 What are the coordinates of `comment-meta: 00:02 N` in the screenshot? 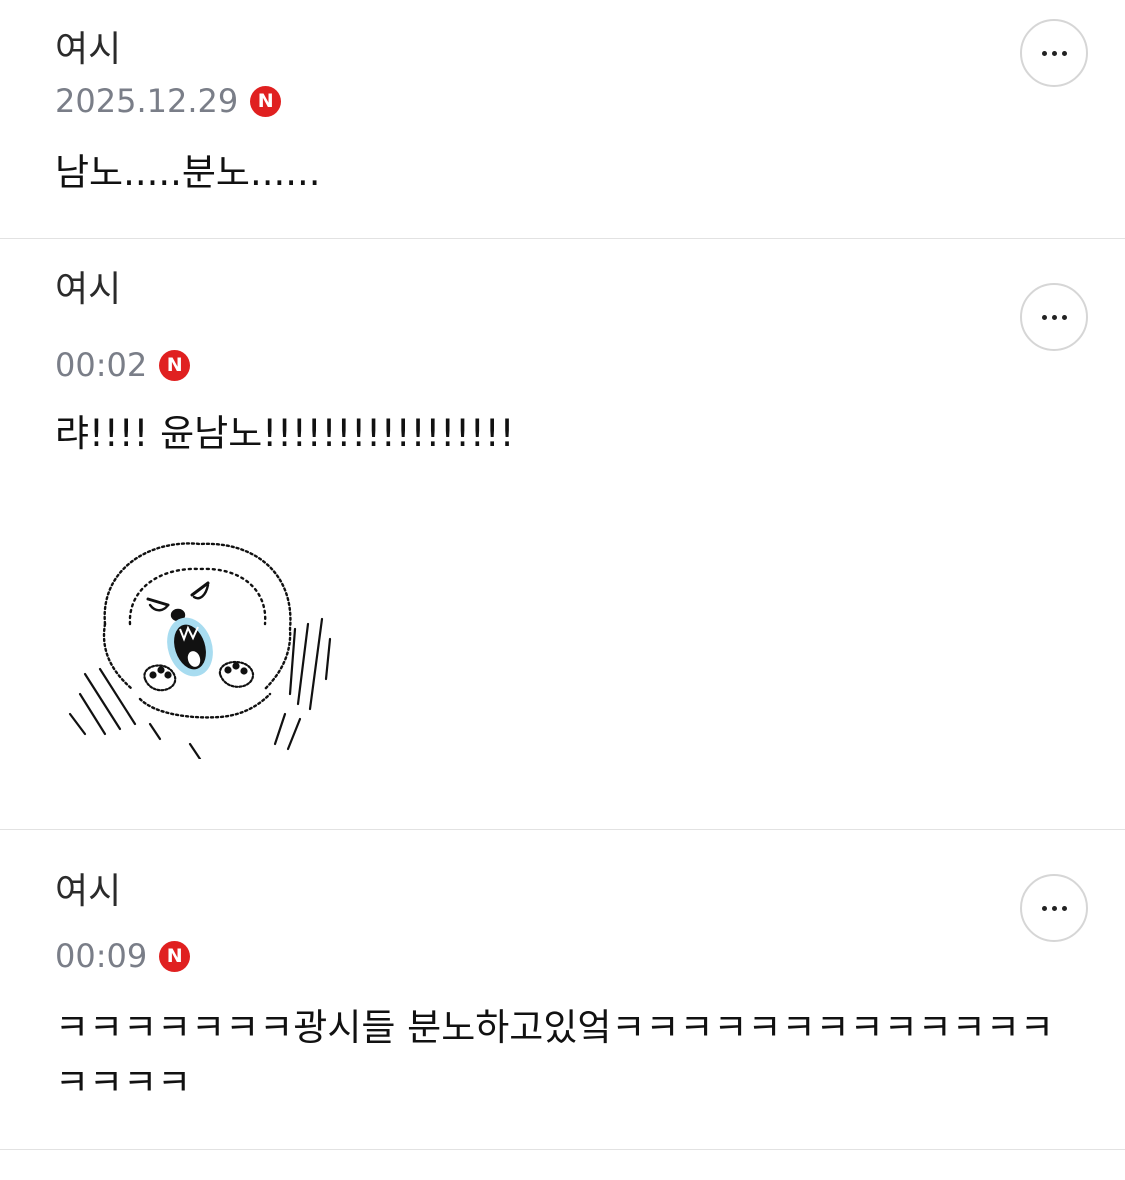 It's located at (123, 365).